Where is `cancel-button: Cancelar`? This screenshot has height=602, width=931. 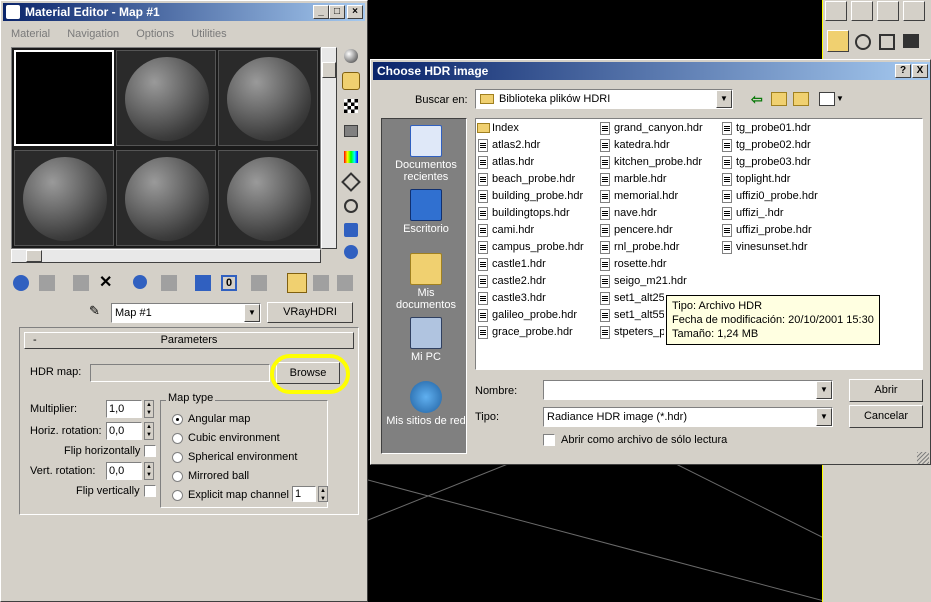
cancel-button: Cancelar is located at coordinates (886, 416).